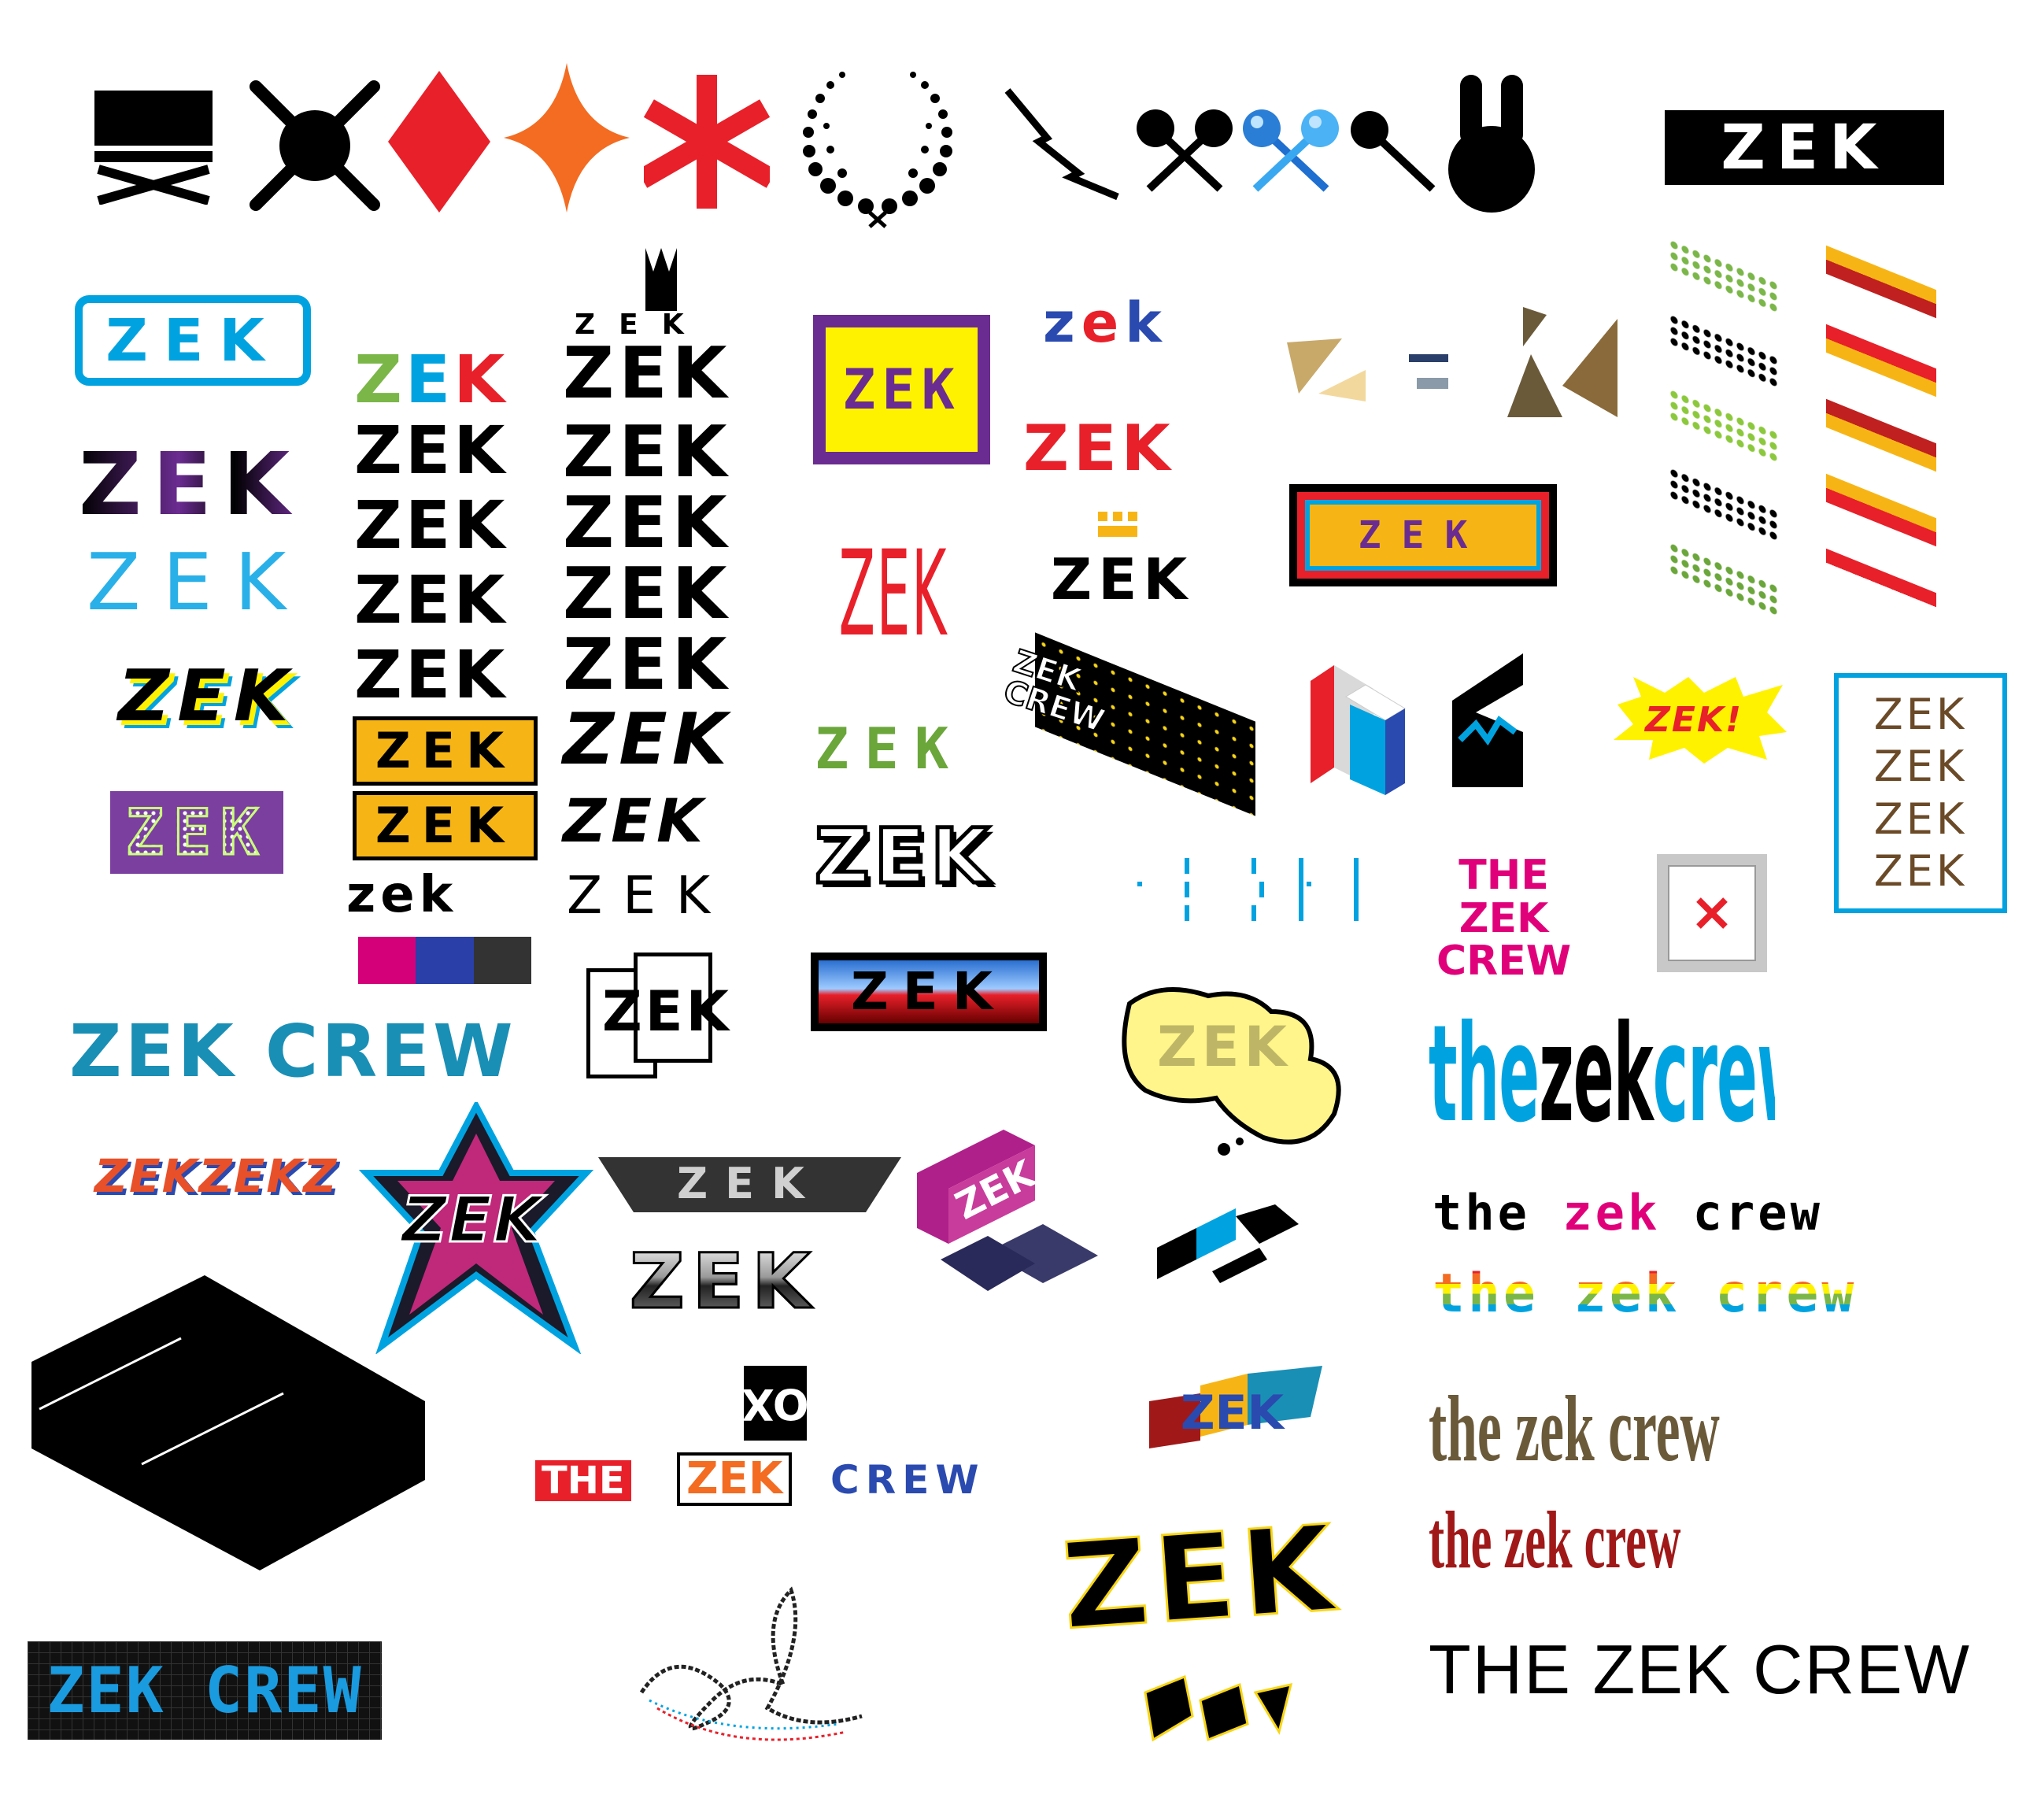 Image resolution: width=2026 pixels, height=1820 pixels. I want to click on zek-star-logo: ZEK, so click(476, 1227).